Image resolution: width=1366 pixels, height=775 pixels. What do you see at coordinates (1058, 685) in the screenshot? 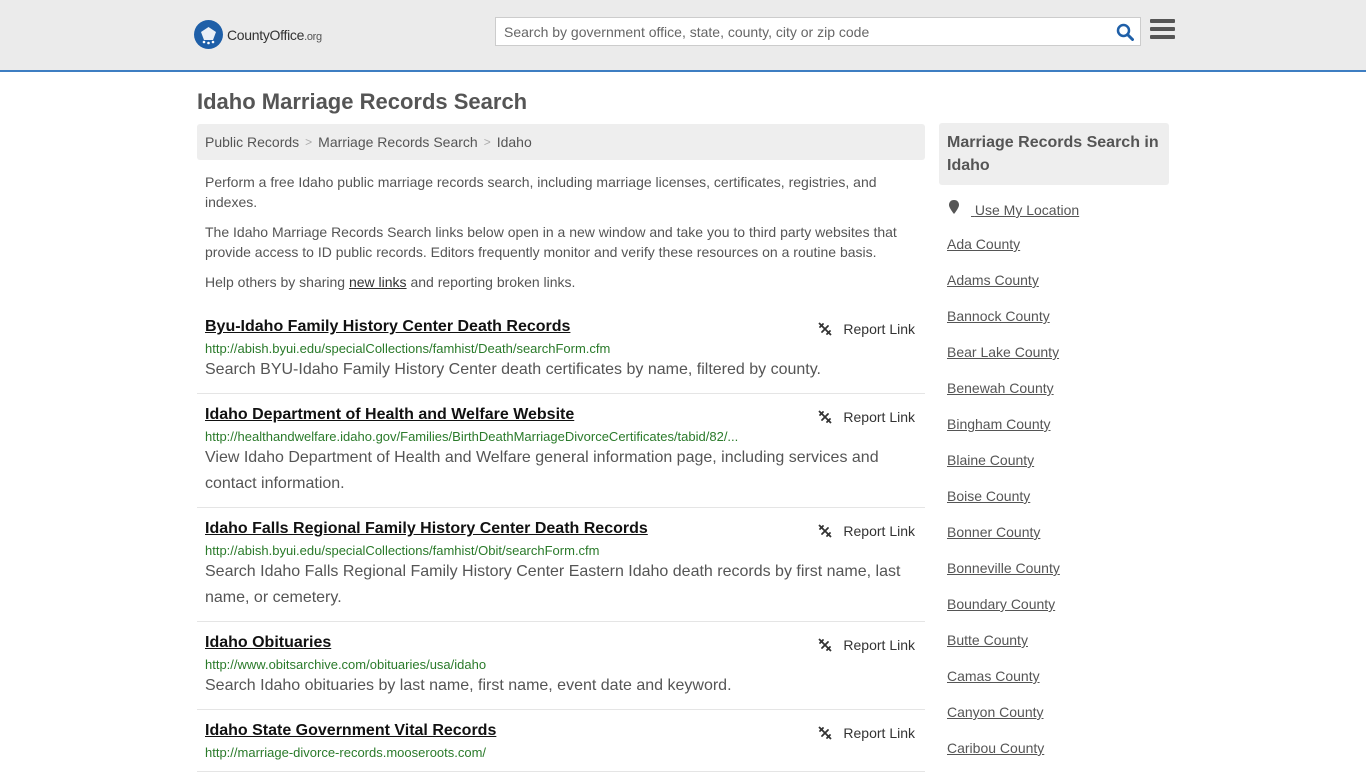
I see `sidebar-county-link: Camas County` at bounding box center [1058, 685].